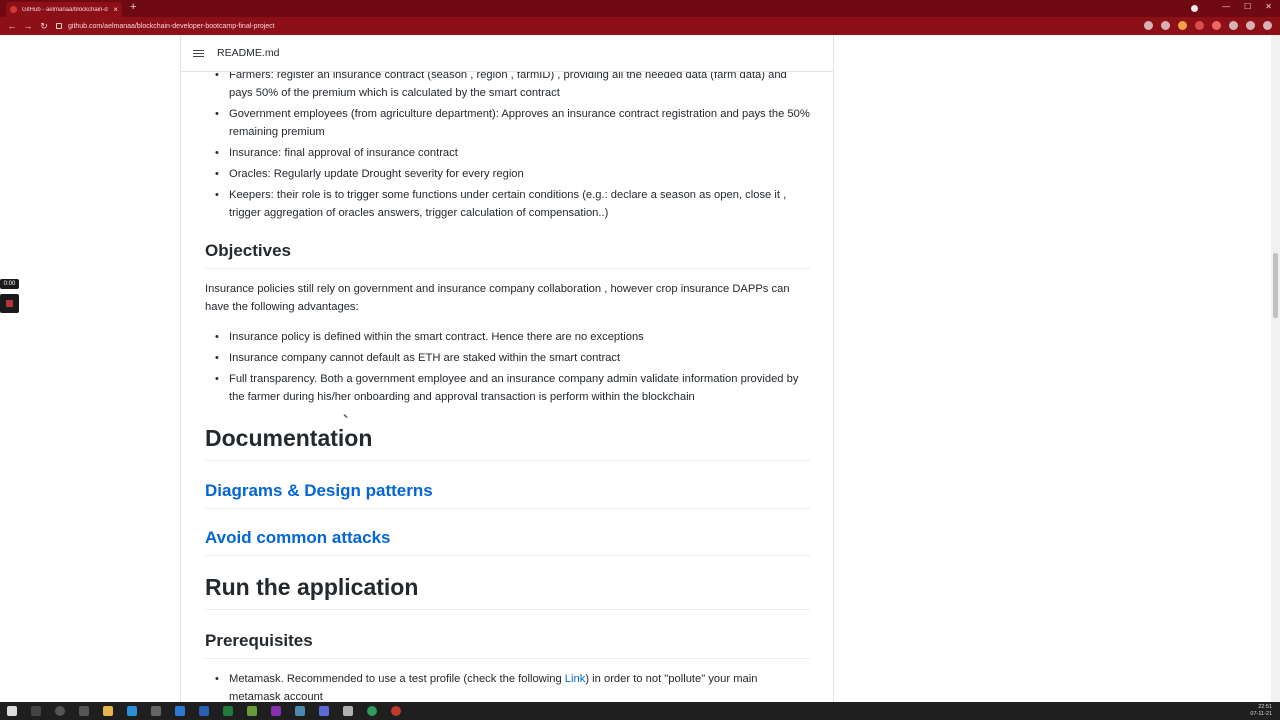 Image resolution: width=1280 pixels, height=720 pixels. What do you see at coordinates (204, 711) in the screenshot?
I see `word-icon` at bounding box center [204, 711].